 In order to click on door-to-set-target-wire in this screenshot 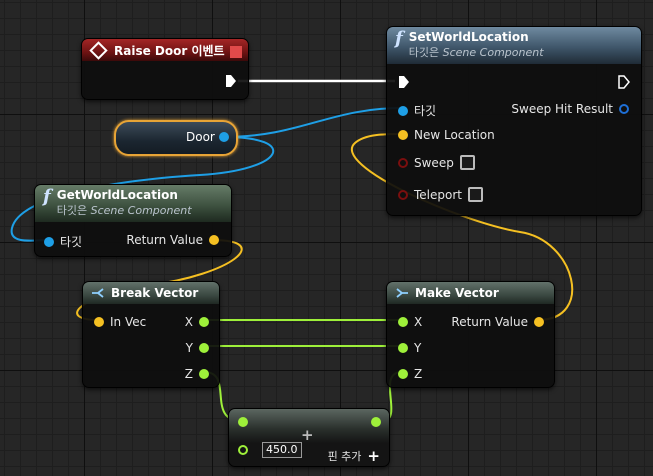, I will do `click(313, 122)`.